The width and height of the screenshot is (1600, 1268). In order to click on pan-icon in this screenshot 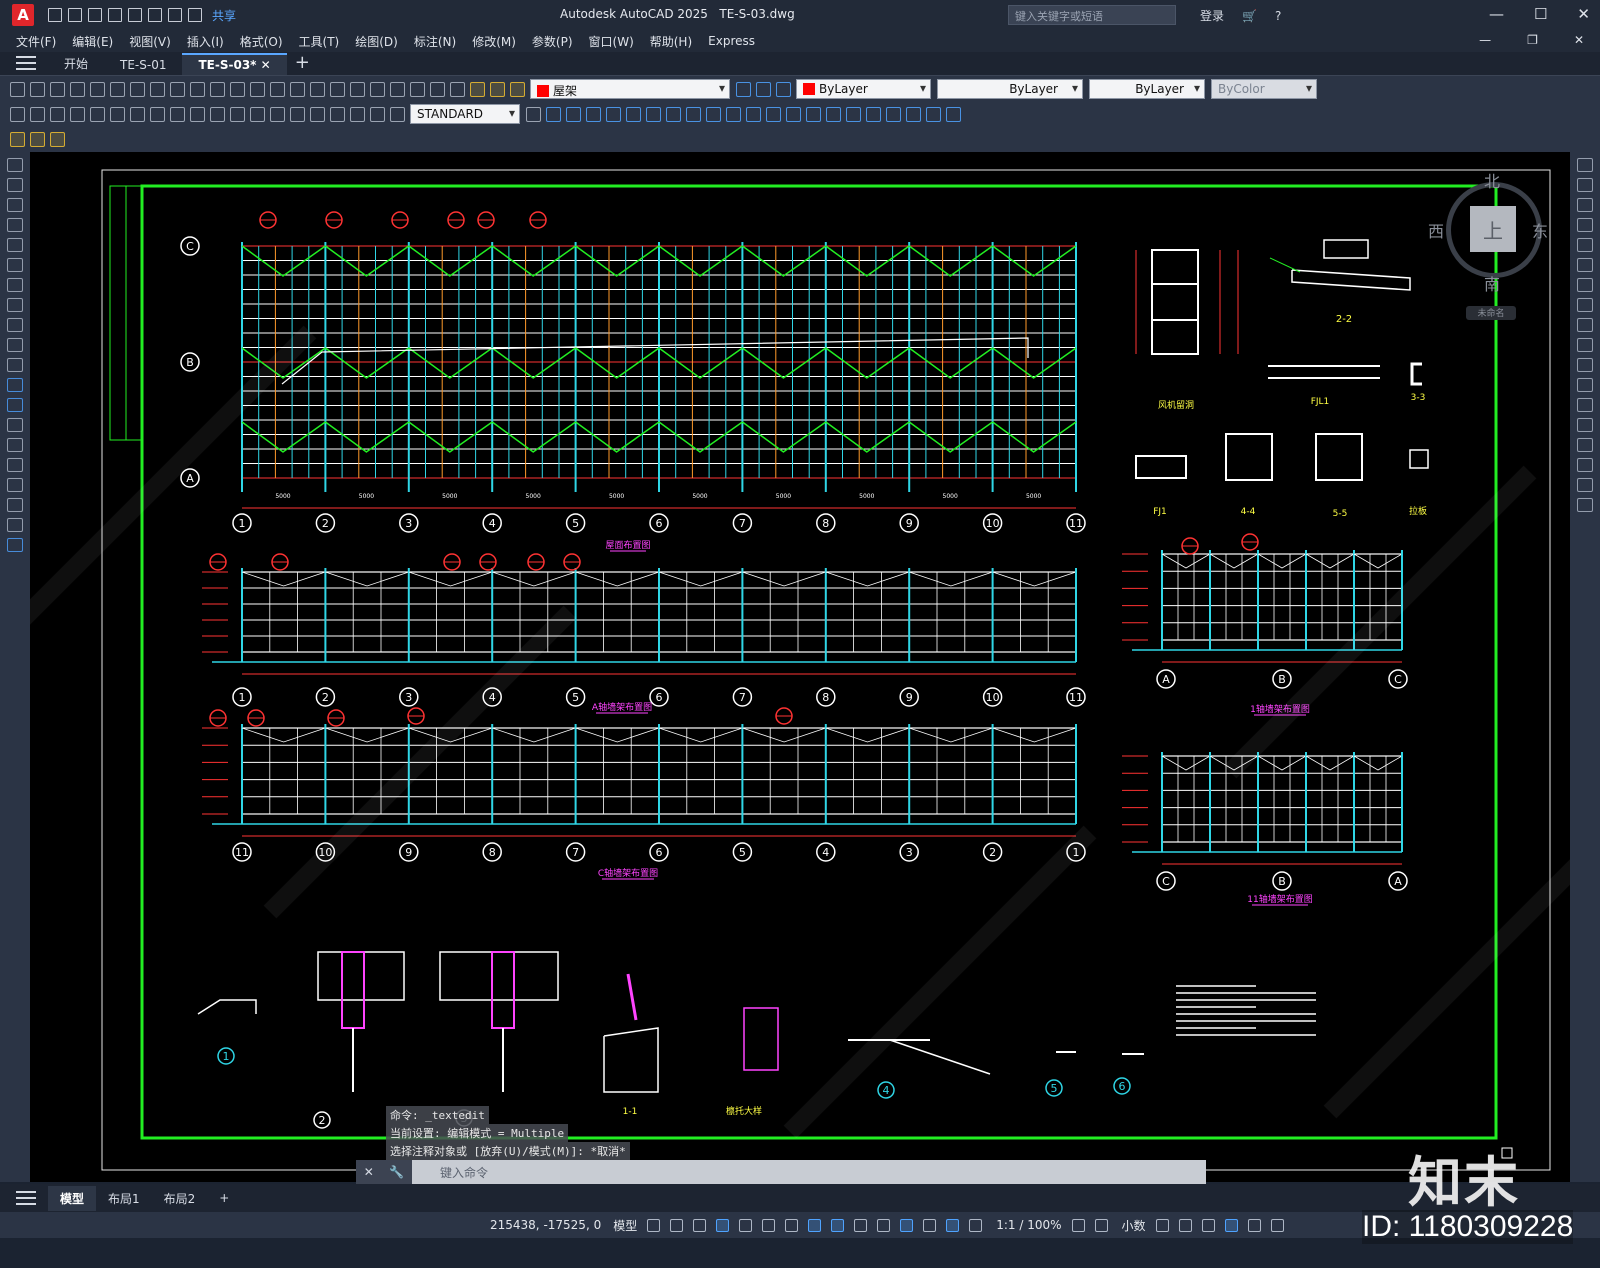, I will do `click(257, 89)`.